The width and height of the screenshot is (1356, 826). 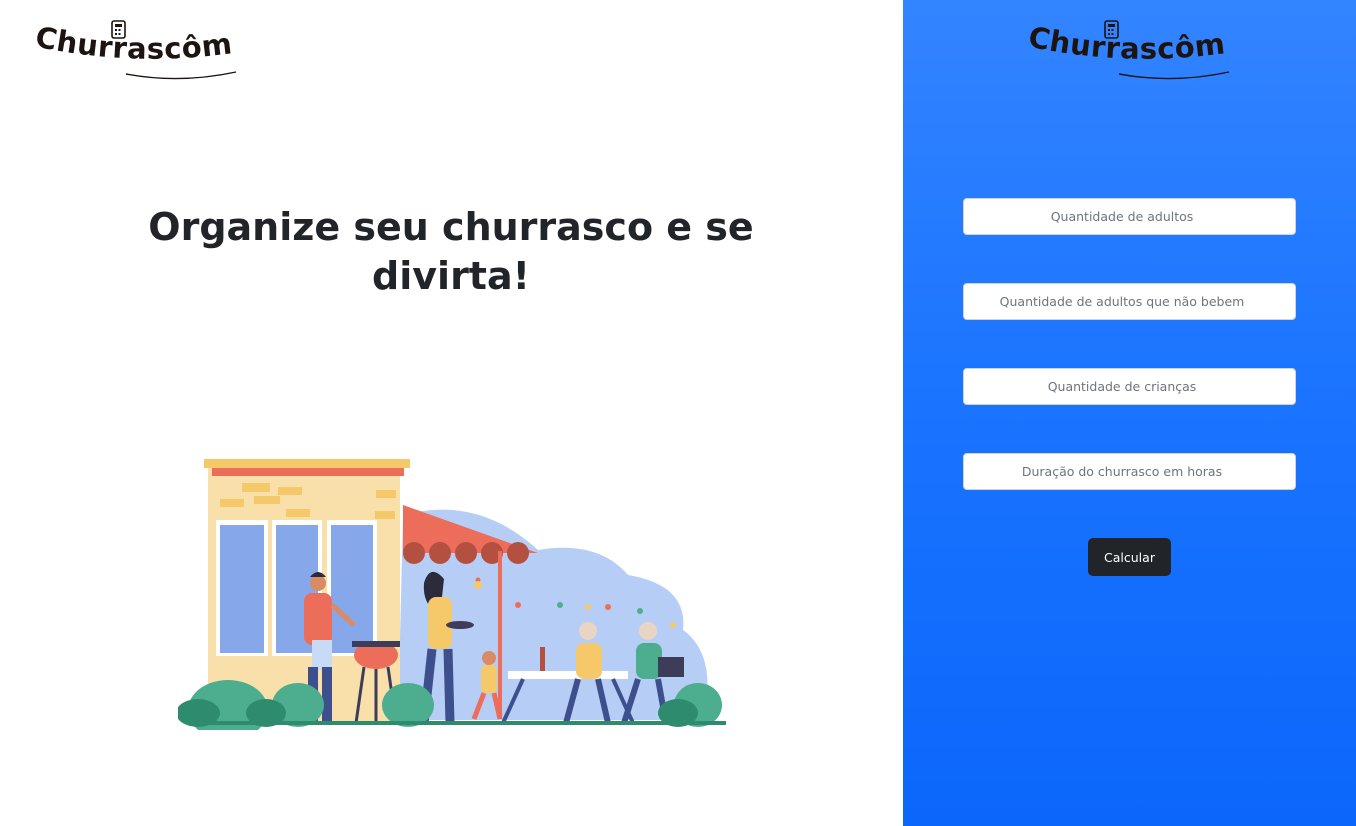 I want to click on brand-logo: Churrascômetro, so click(x=133, y=48).